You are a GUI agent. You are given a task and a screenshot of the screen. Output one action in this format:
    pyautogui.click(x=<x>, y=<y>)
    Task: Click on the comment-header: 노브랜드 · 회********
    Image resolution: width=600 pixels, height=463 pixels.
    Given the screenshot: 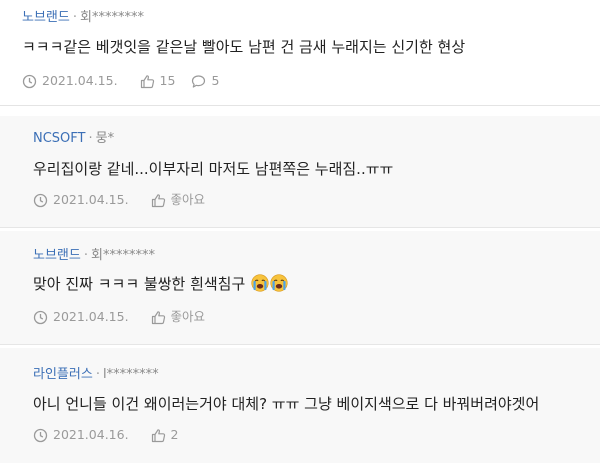 What is the action you would take?
    pyautogui.click(x=83, y=18)
    